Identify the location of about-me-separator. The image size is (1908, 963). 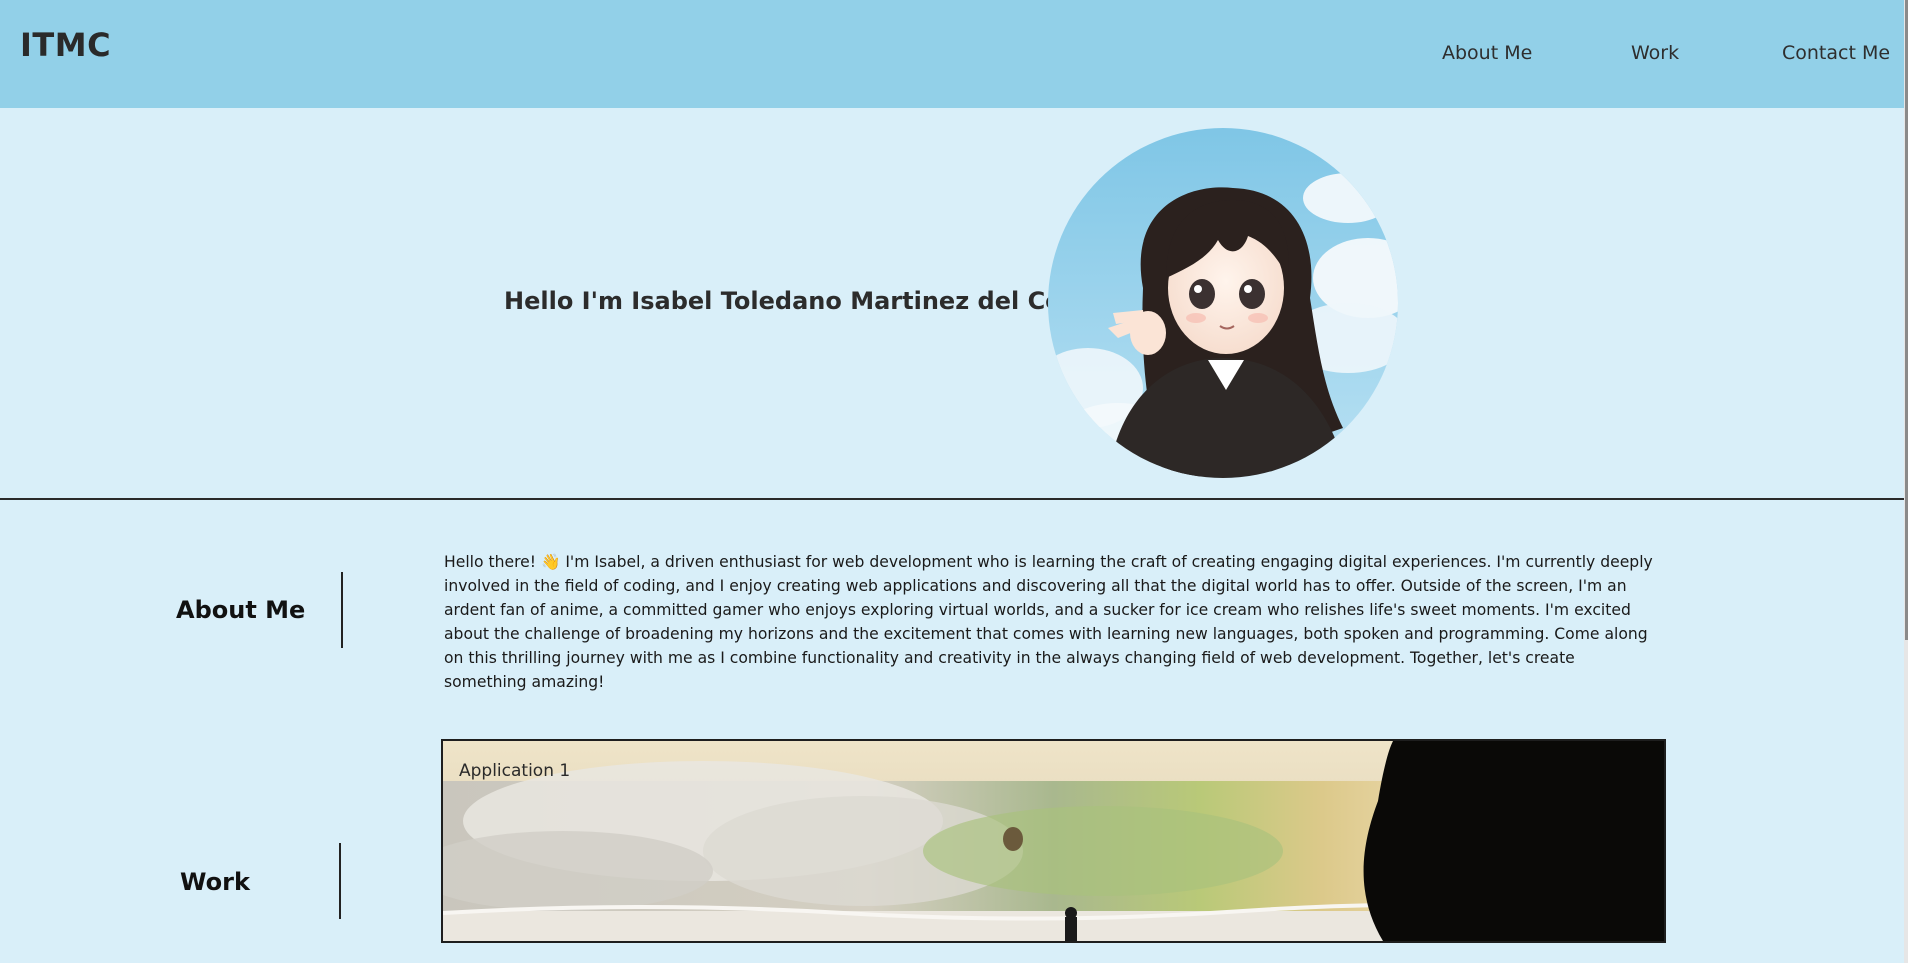
(342, 610).